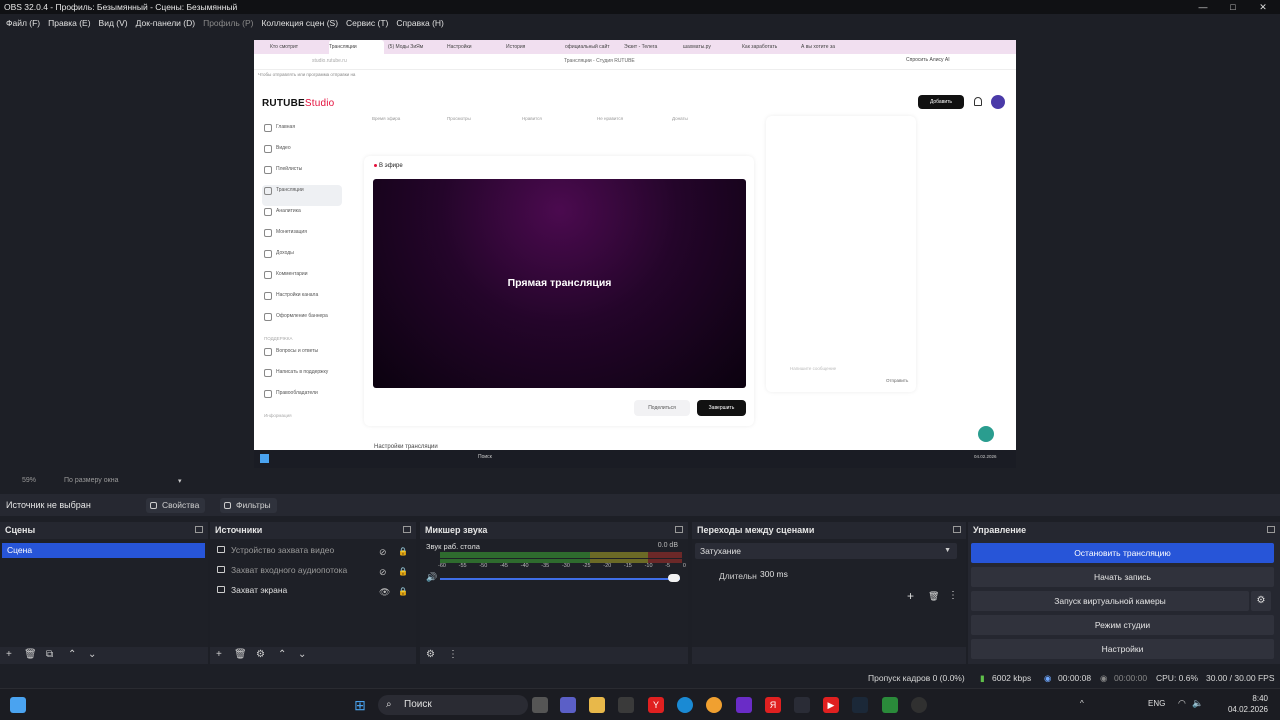 The image size is (1280, 720). What do you see at coordinates (860, 705) in the screenshot?
I see `steam-icon` at bounding box center [860, 705].